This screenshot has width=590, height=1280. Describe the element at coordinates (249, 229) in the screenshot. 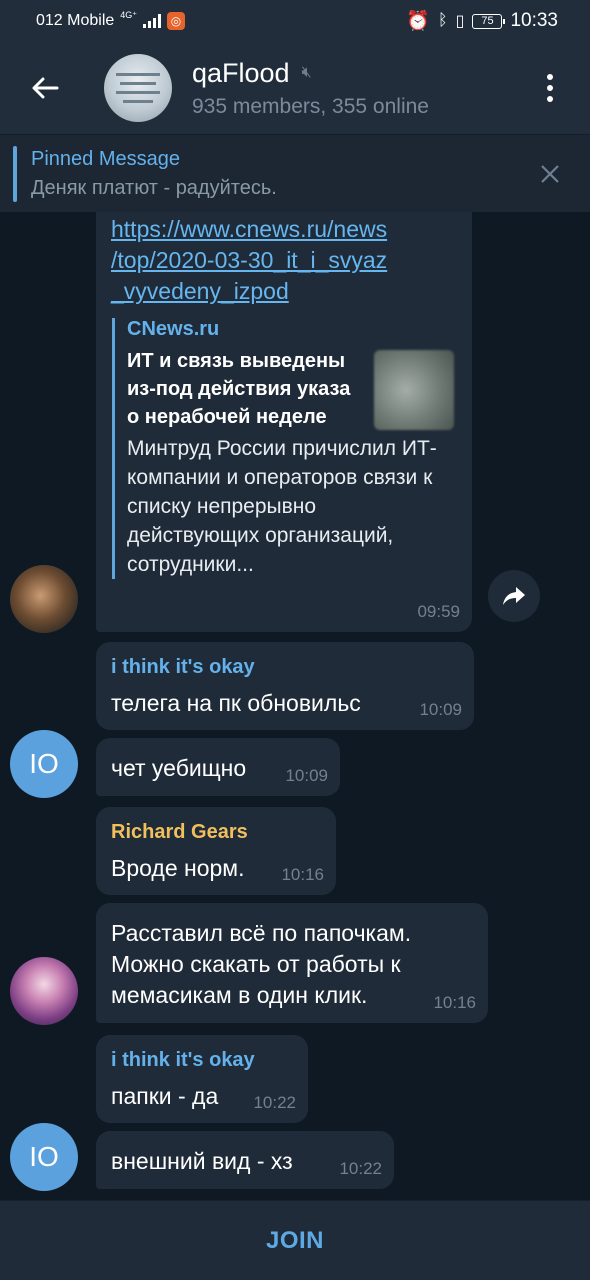

I see `message-link: https://www.cnews.ru/news` at that location.